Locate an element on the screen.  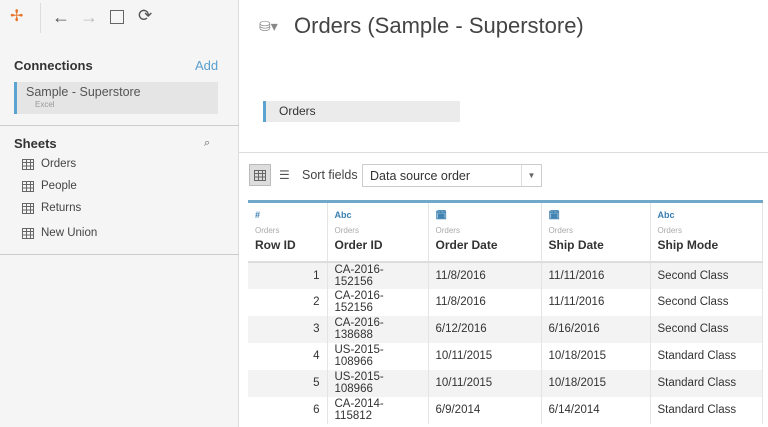
sheet-item-returns: Returns is located at coordinates (51, 208).